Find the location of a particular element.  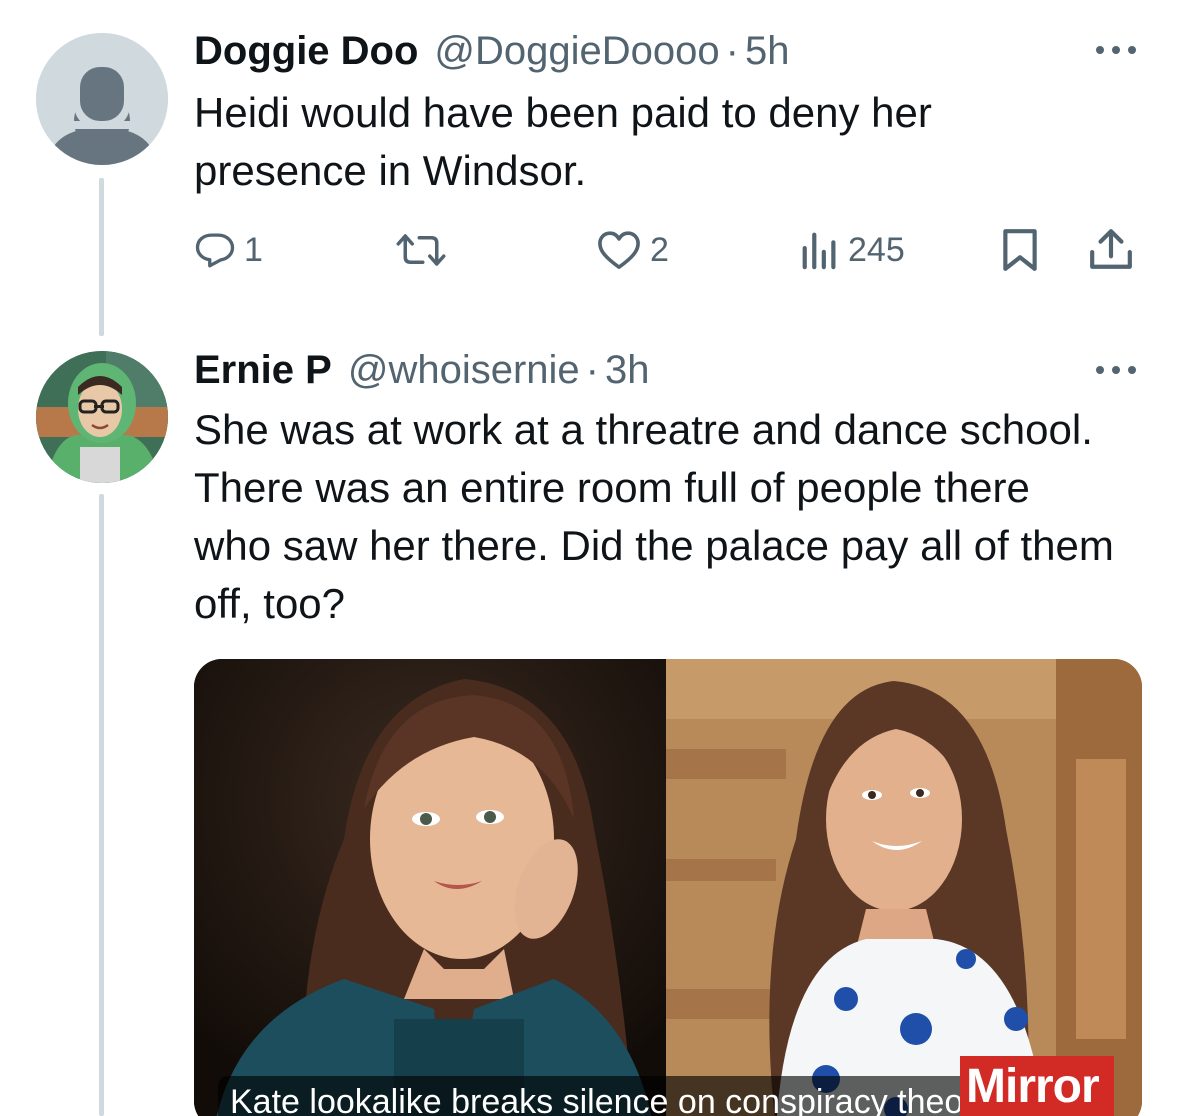

reply-button: 1 is located at coordinates (228, 250).